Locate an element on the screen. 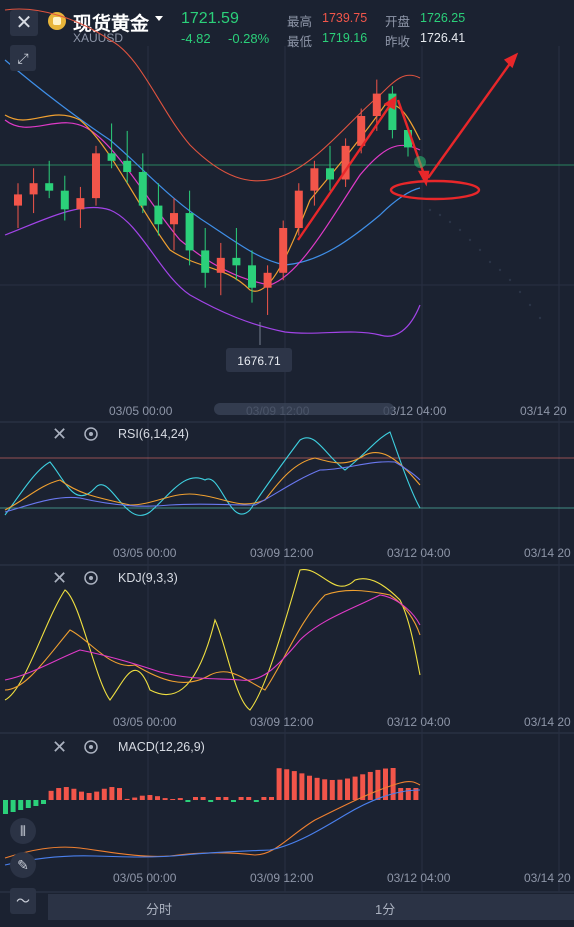 Image resolution: width=574 pixels, height=927 pixels. kdj-close-icon: ✕ is located at coordinates (59, 578).